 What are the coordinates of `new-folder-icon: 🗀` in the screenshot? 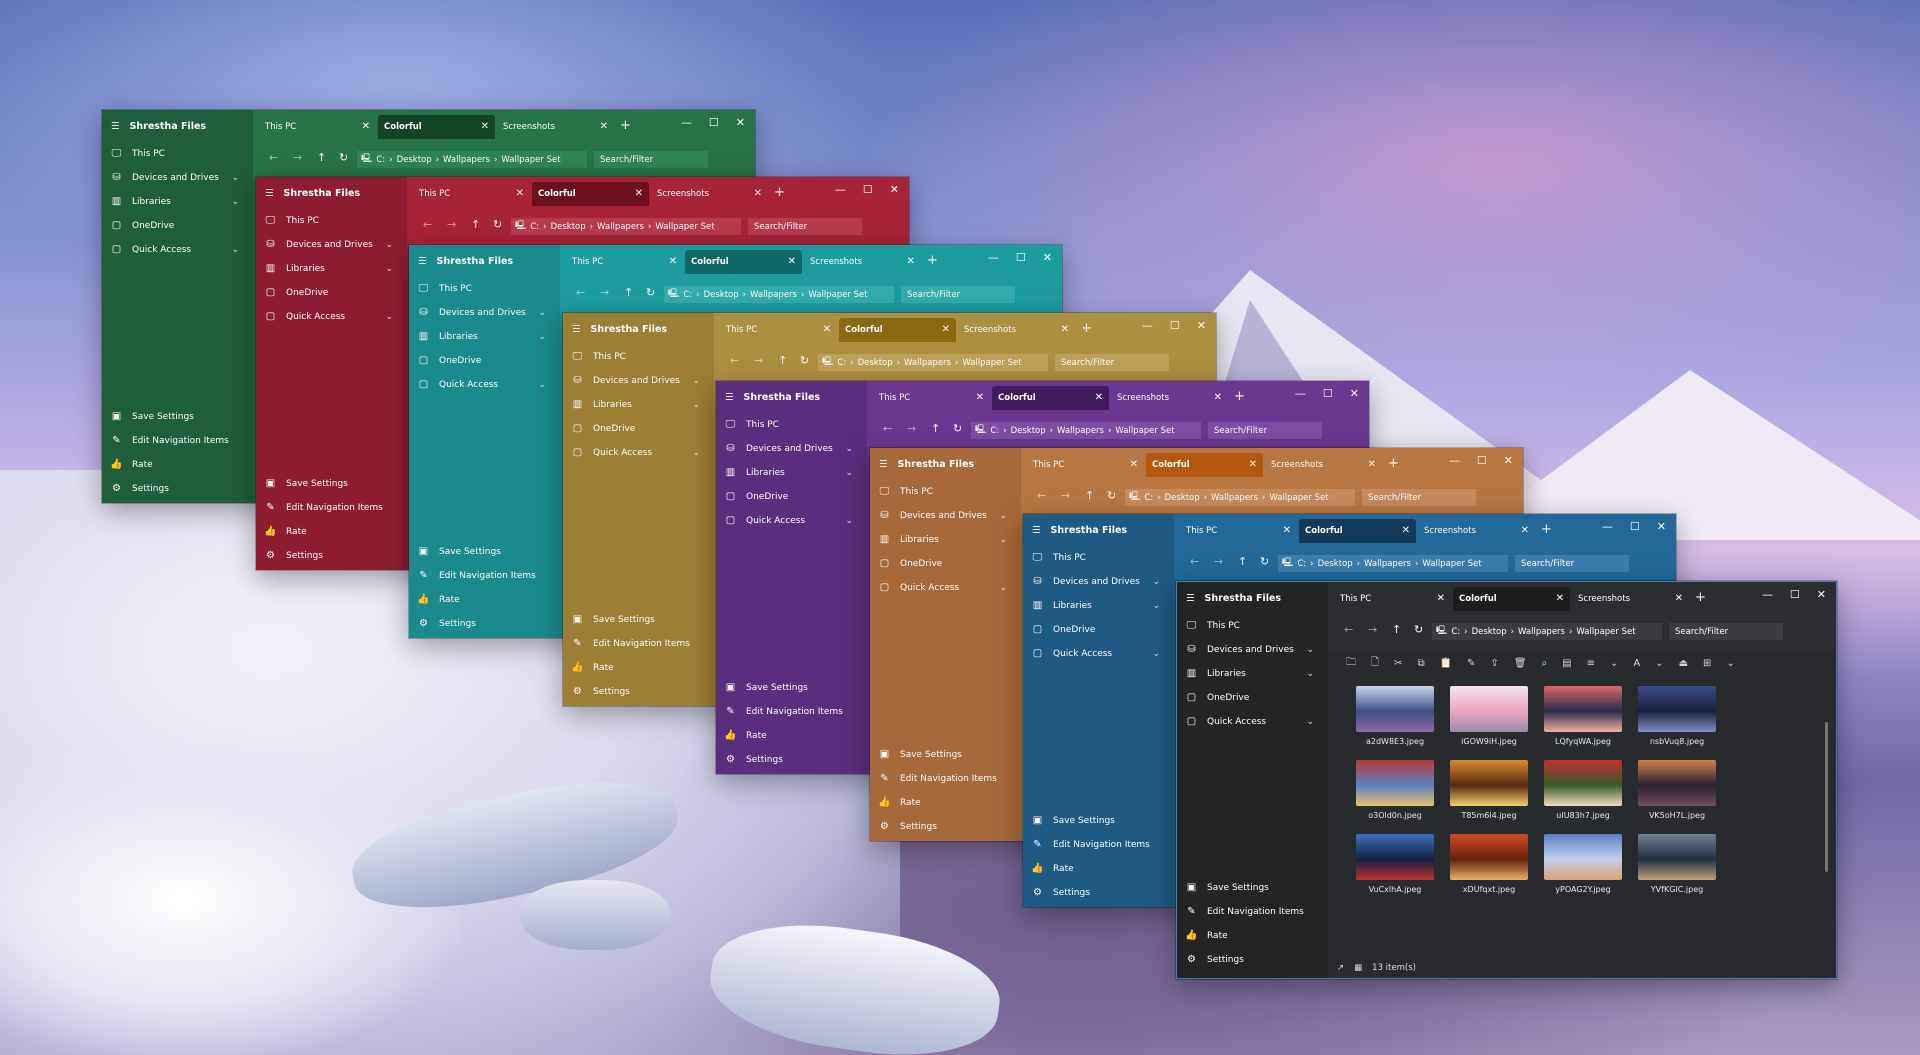 It's located at (1351, 663).